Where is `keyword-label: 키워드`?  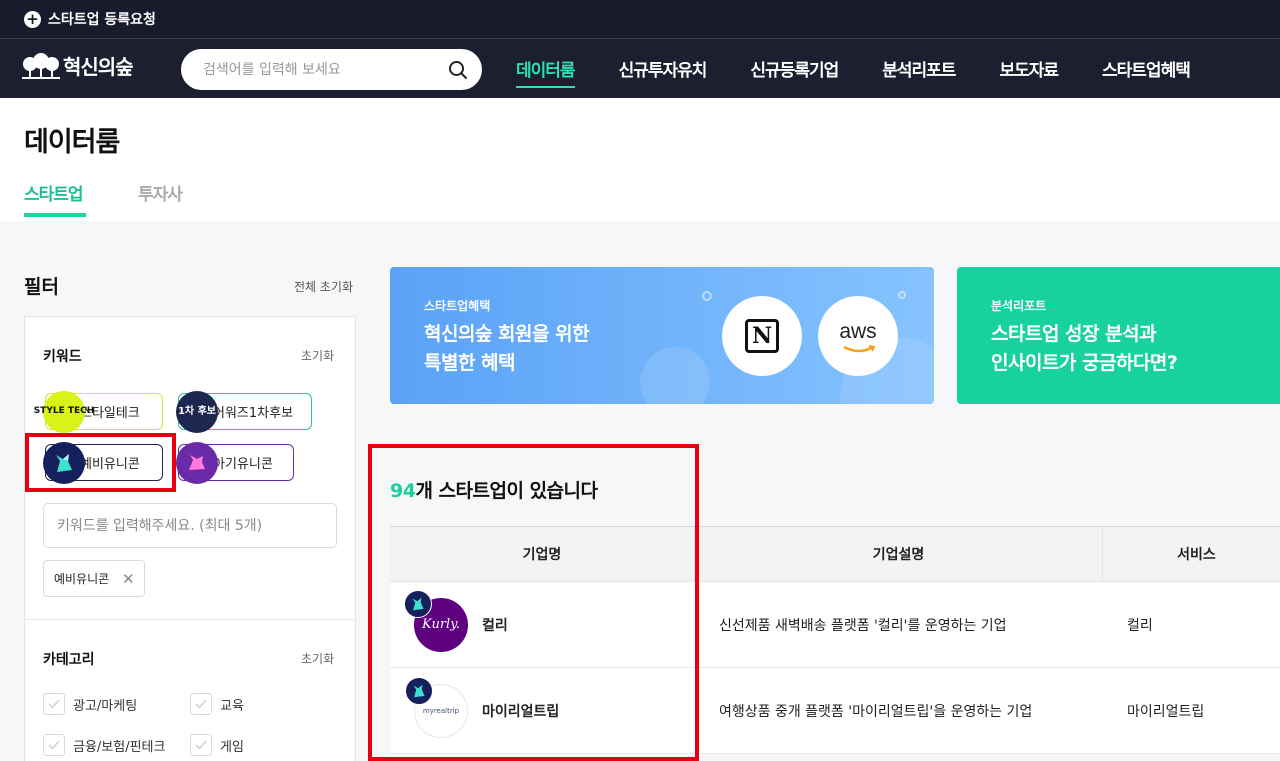 keyword-label: 키워드 is located at coordinates (62, 357).